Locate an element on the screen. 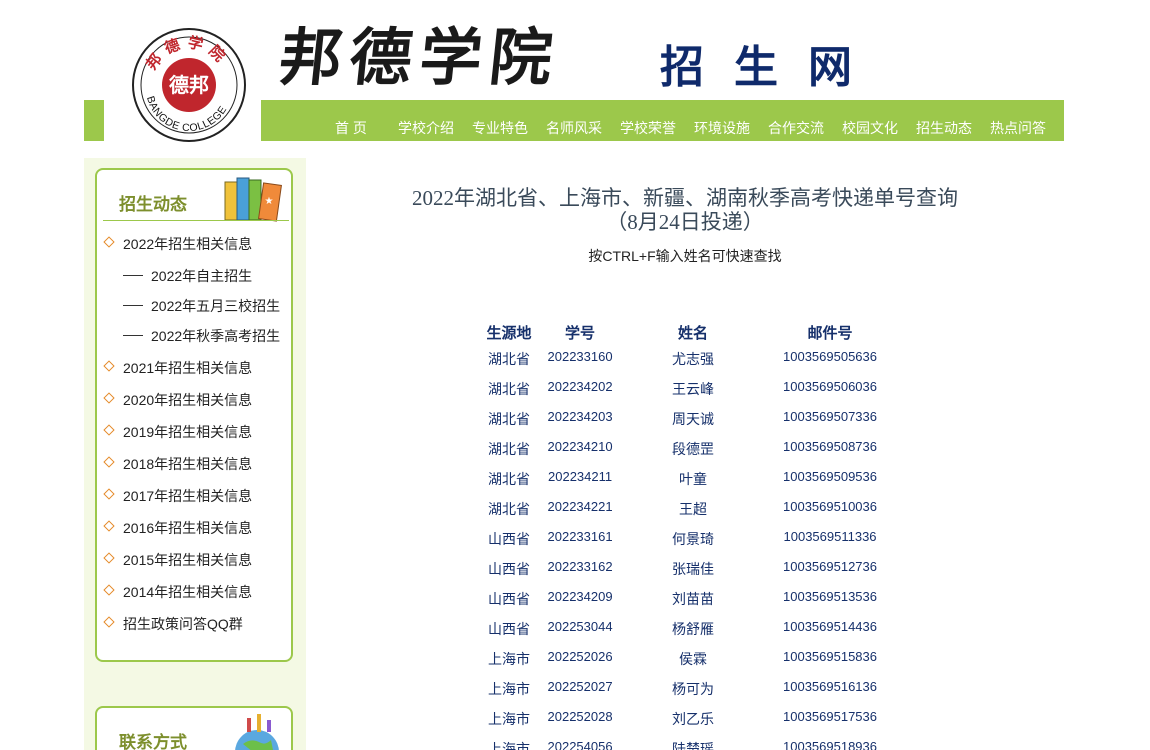 This screenshot has height=750, width=1150. cell-name: 杨舒雁 is located at coordinates (693, 629).